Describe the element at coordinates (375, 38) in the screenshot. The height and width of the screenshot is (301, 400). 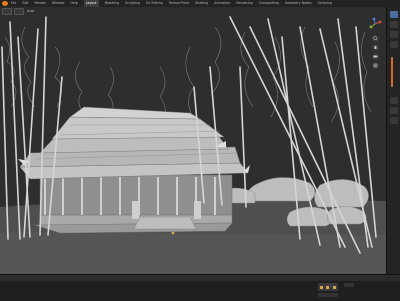
I see `zoom-icon` at that location.